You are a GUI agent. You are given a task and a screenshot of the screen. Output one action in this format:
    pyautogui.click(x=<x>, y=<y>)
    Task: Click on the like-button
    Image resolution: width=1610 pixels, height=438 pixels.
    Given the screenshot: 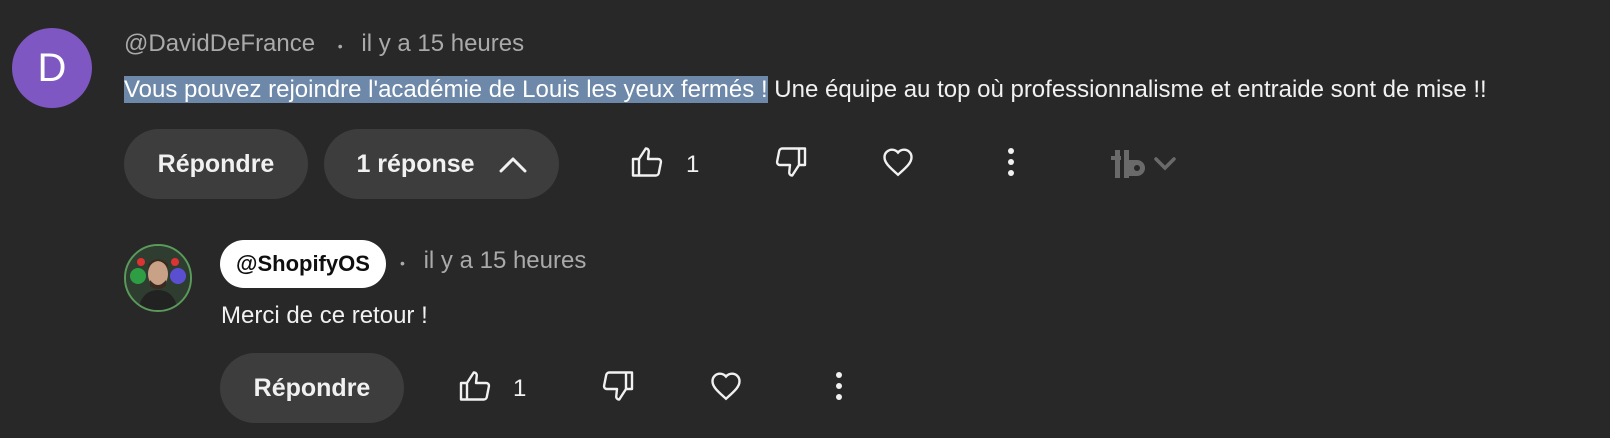 What is the action you would take?
    pyautogui.click(x=648, y=164)
    